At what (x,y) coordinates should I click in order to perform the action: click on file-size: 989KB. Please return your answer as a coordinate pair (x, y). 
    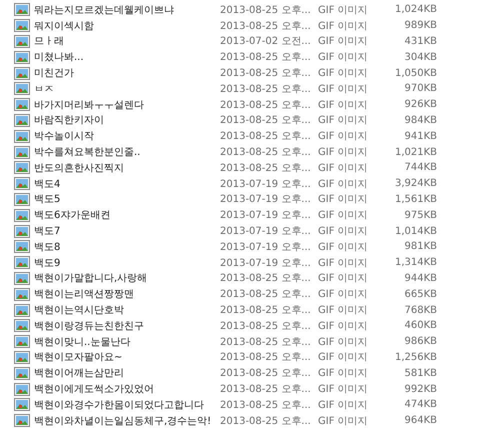
    Looking at the image, I should click on (420, 26).